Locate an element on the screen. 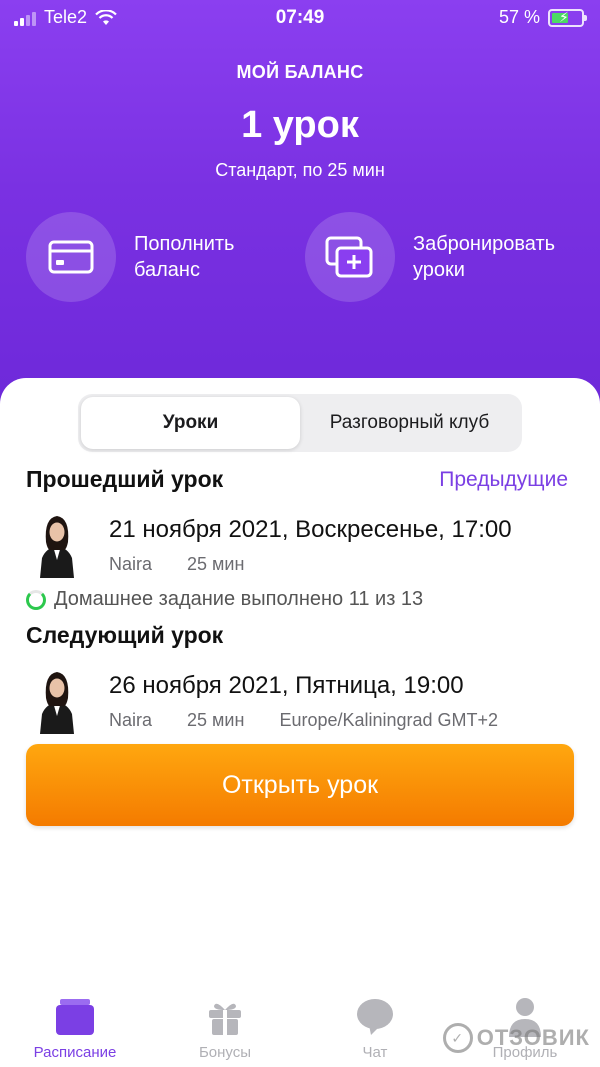  progress-ring-icon is located at coordinates (36, 599).